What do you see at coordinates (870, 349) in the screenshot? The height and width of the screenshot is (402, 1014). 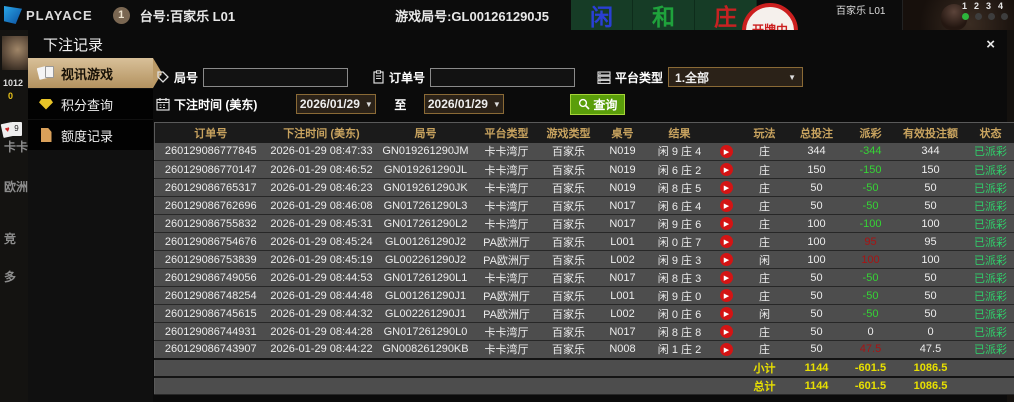 I see `cell-payout: 47.5` at bounding box center [870, 349].